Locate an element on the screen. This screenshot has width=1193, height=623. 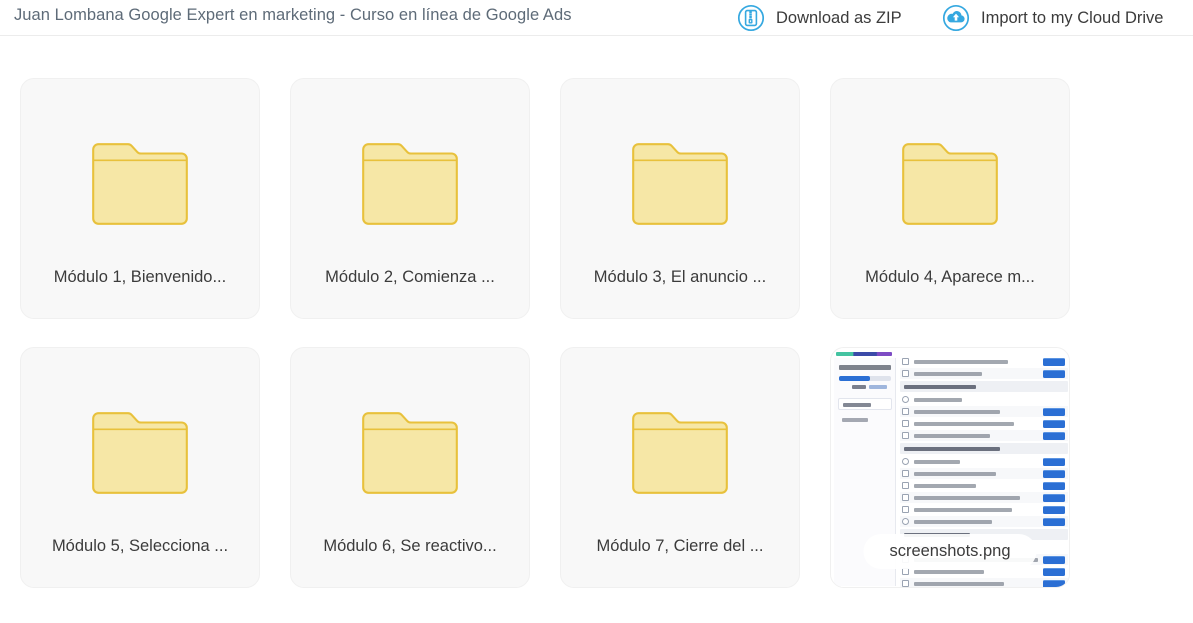
file-card-label: screenshots.png is located at coordinates (950, 551).